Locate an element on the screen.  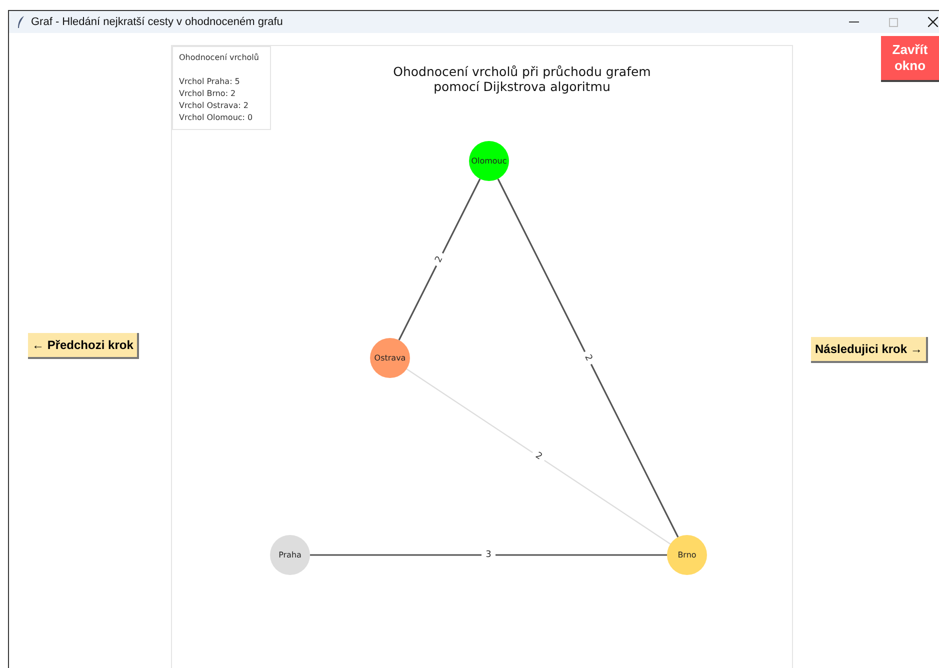
window-title: Graf - Hledání nejkratší cesty v ohodnoceném grafu is located at coordinates (157, 22).